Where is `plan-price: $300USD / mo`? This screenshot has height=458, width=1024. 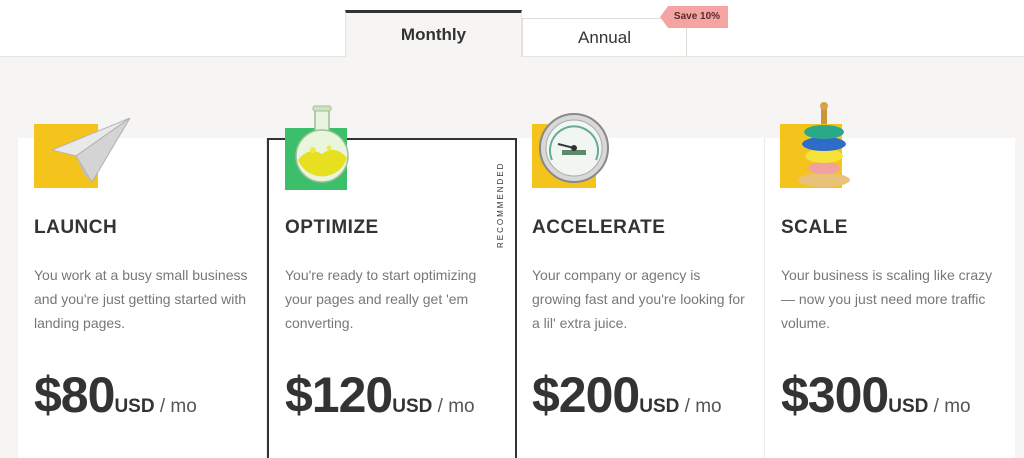
plan-price: $300USD / mo is located at coordinates (876, 395).